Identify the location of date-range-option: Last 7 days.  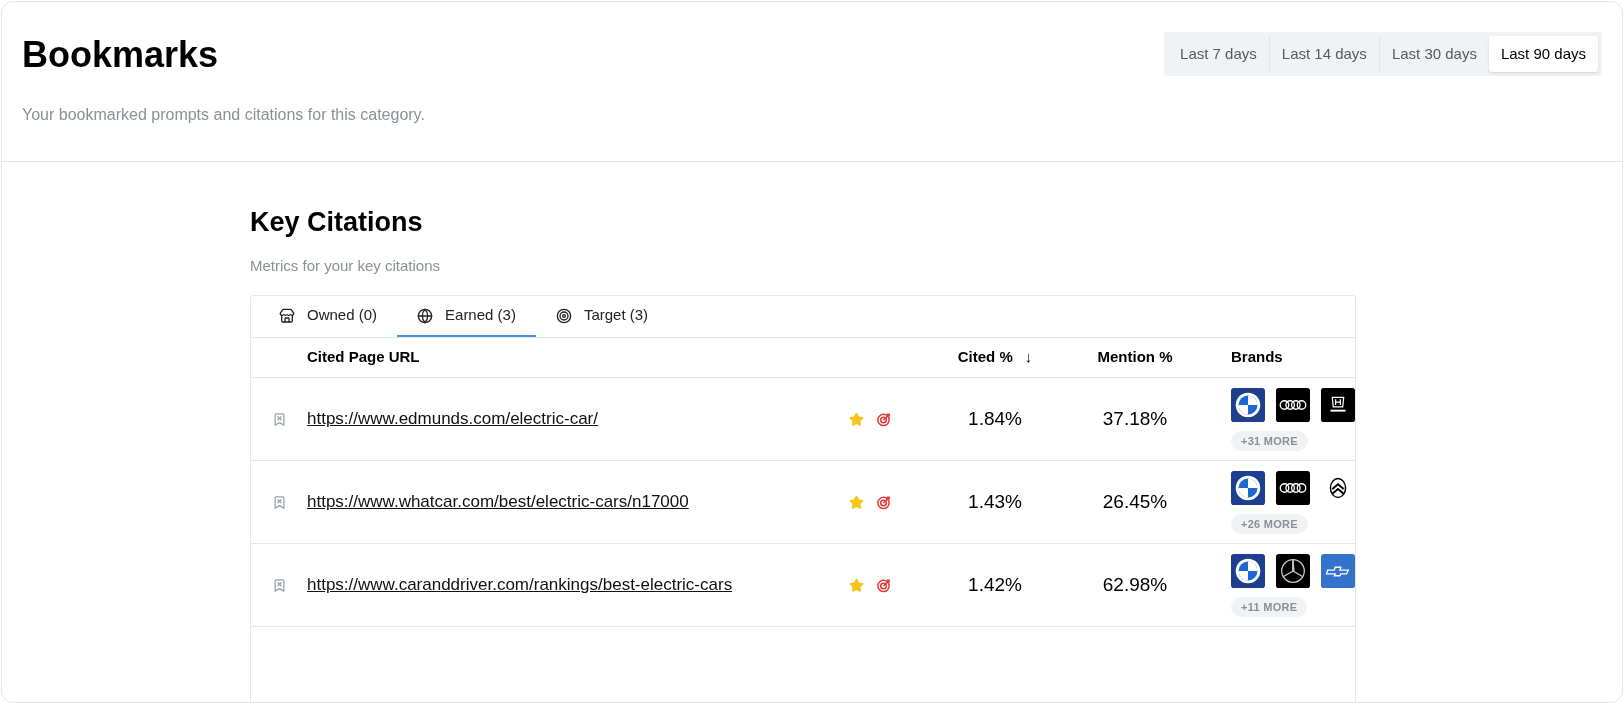
(1218, 54).